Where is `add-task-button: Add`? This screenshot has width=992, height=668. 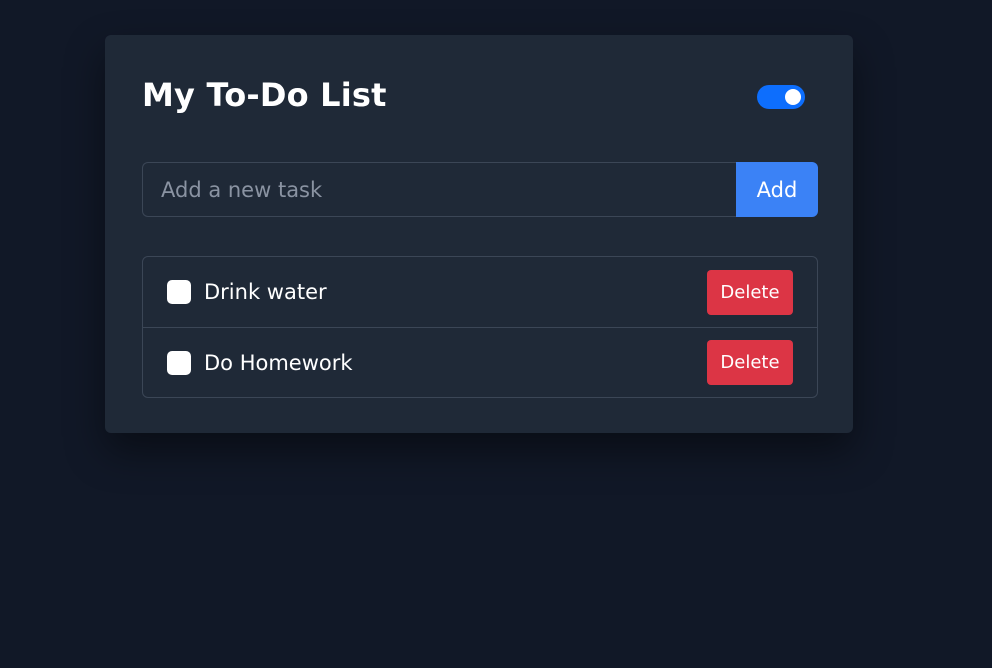 add-task-button: Add is located at coordinates (777, 189).